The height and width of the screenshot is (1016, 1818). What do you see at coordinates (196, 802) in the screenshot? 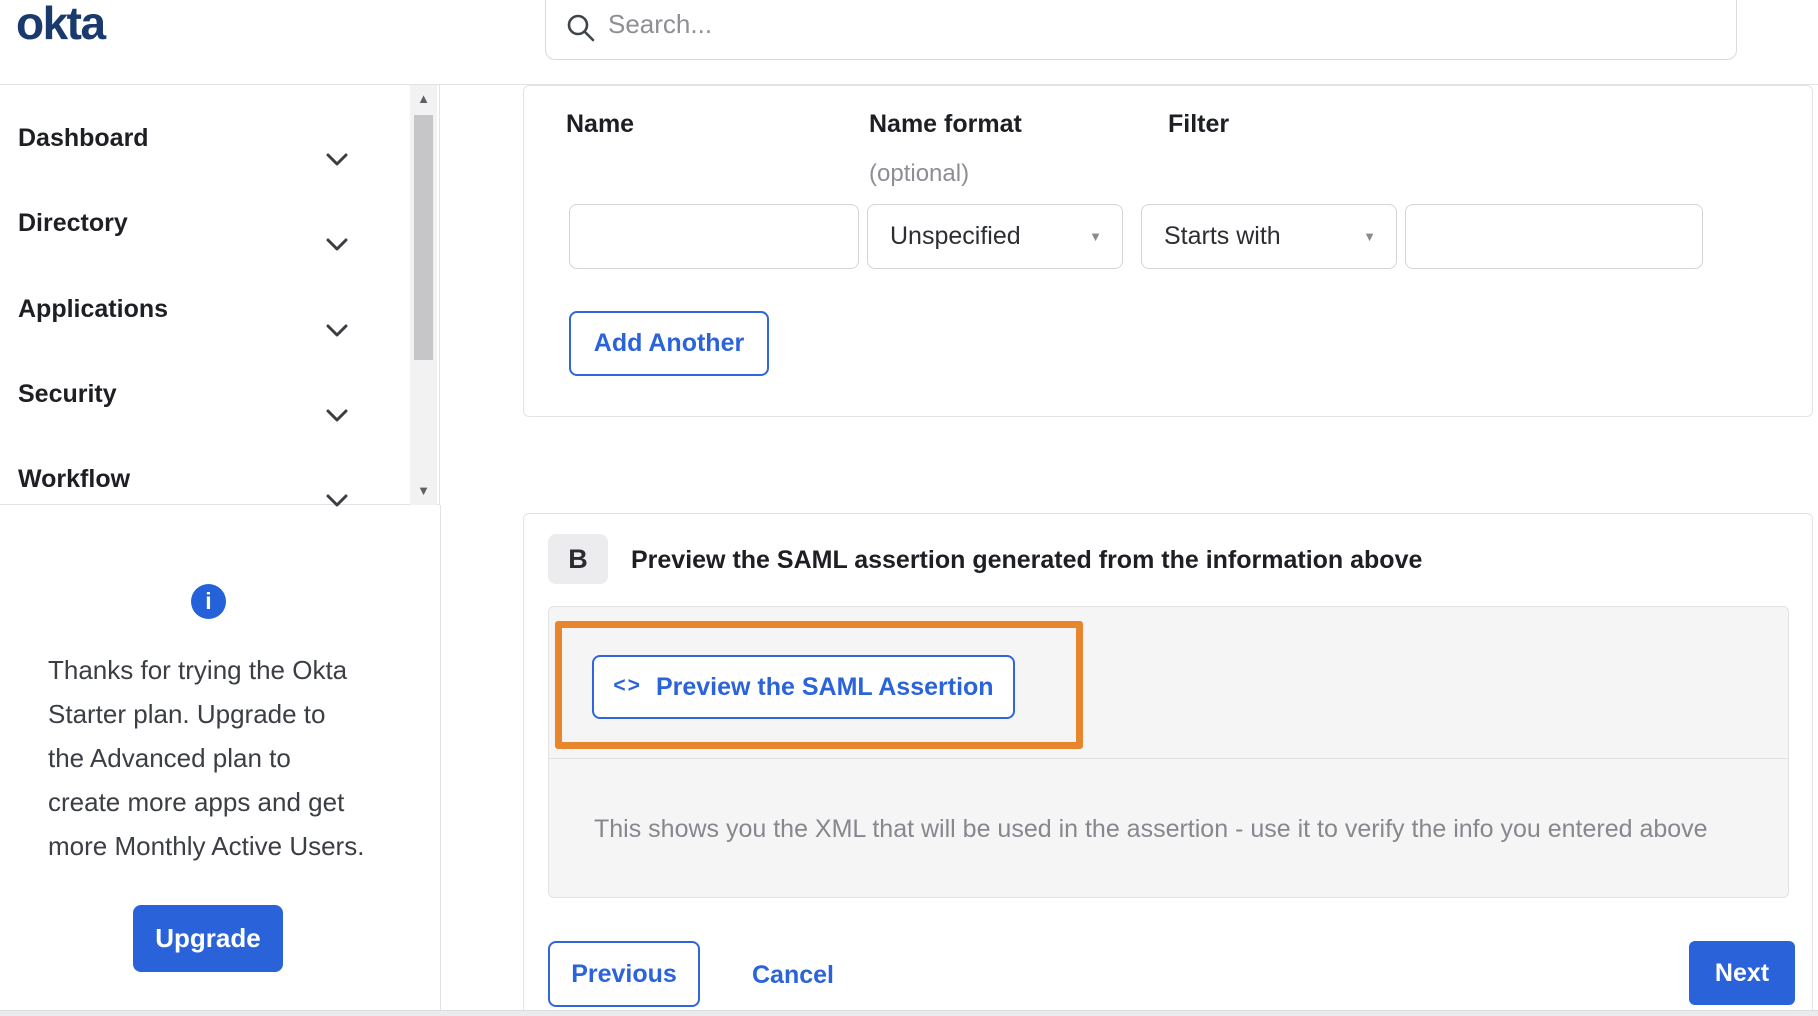
I see `upsell-line: create more apps and get` at bounding box center [196, 802].